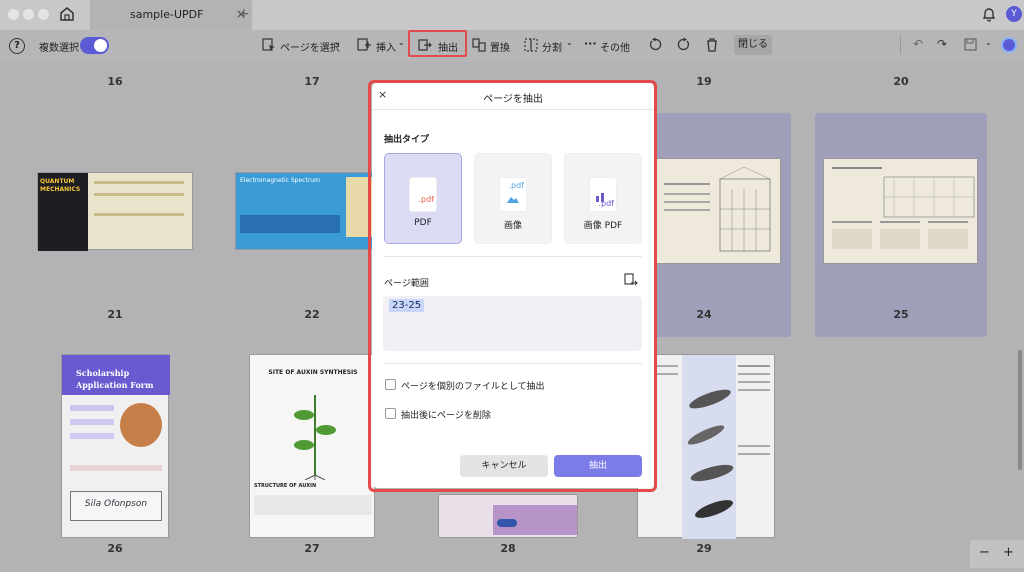 This screenshot has width=1024, height=572. I want to click on option-label: PDF, so click(423, 223).